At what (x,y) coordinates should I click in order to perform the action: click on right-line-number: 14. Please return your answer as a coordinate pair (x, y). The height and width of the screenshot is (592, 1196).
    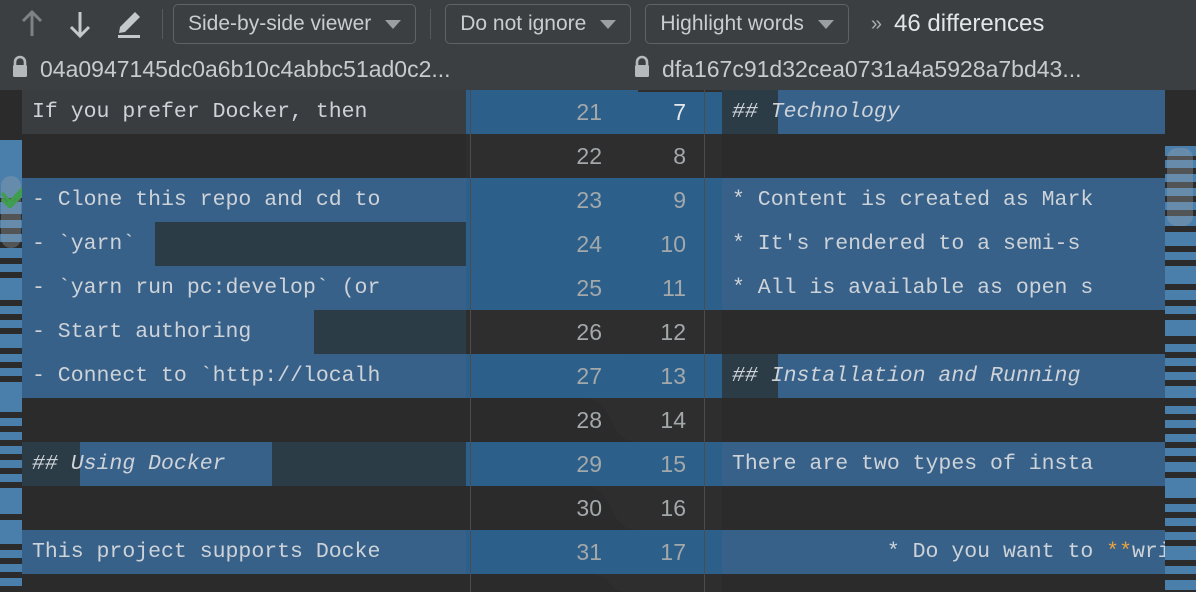
    Looking at the image, I should click on (673, 420).